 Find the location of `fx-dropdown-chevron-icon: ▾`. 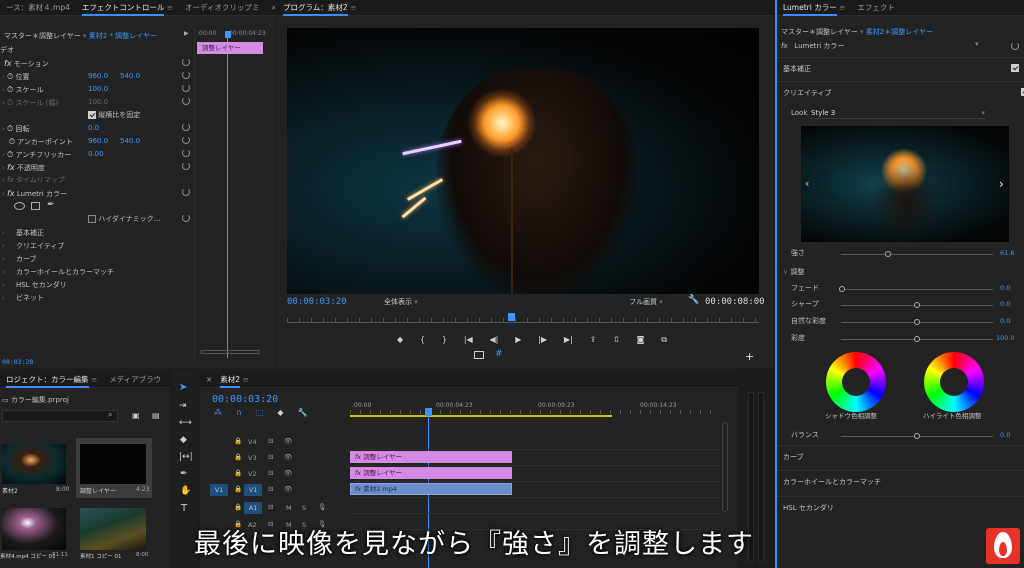

fx-dropdown-chevron-icon: ▾ is located at coordinates (977, 44).